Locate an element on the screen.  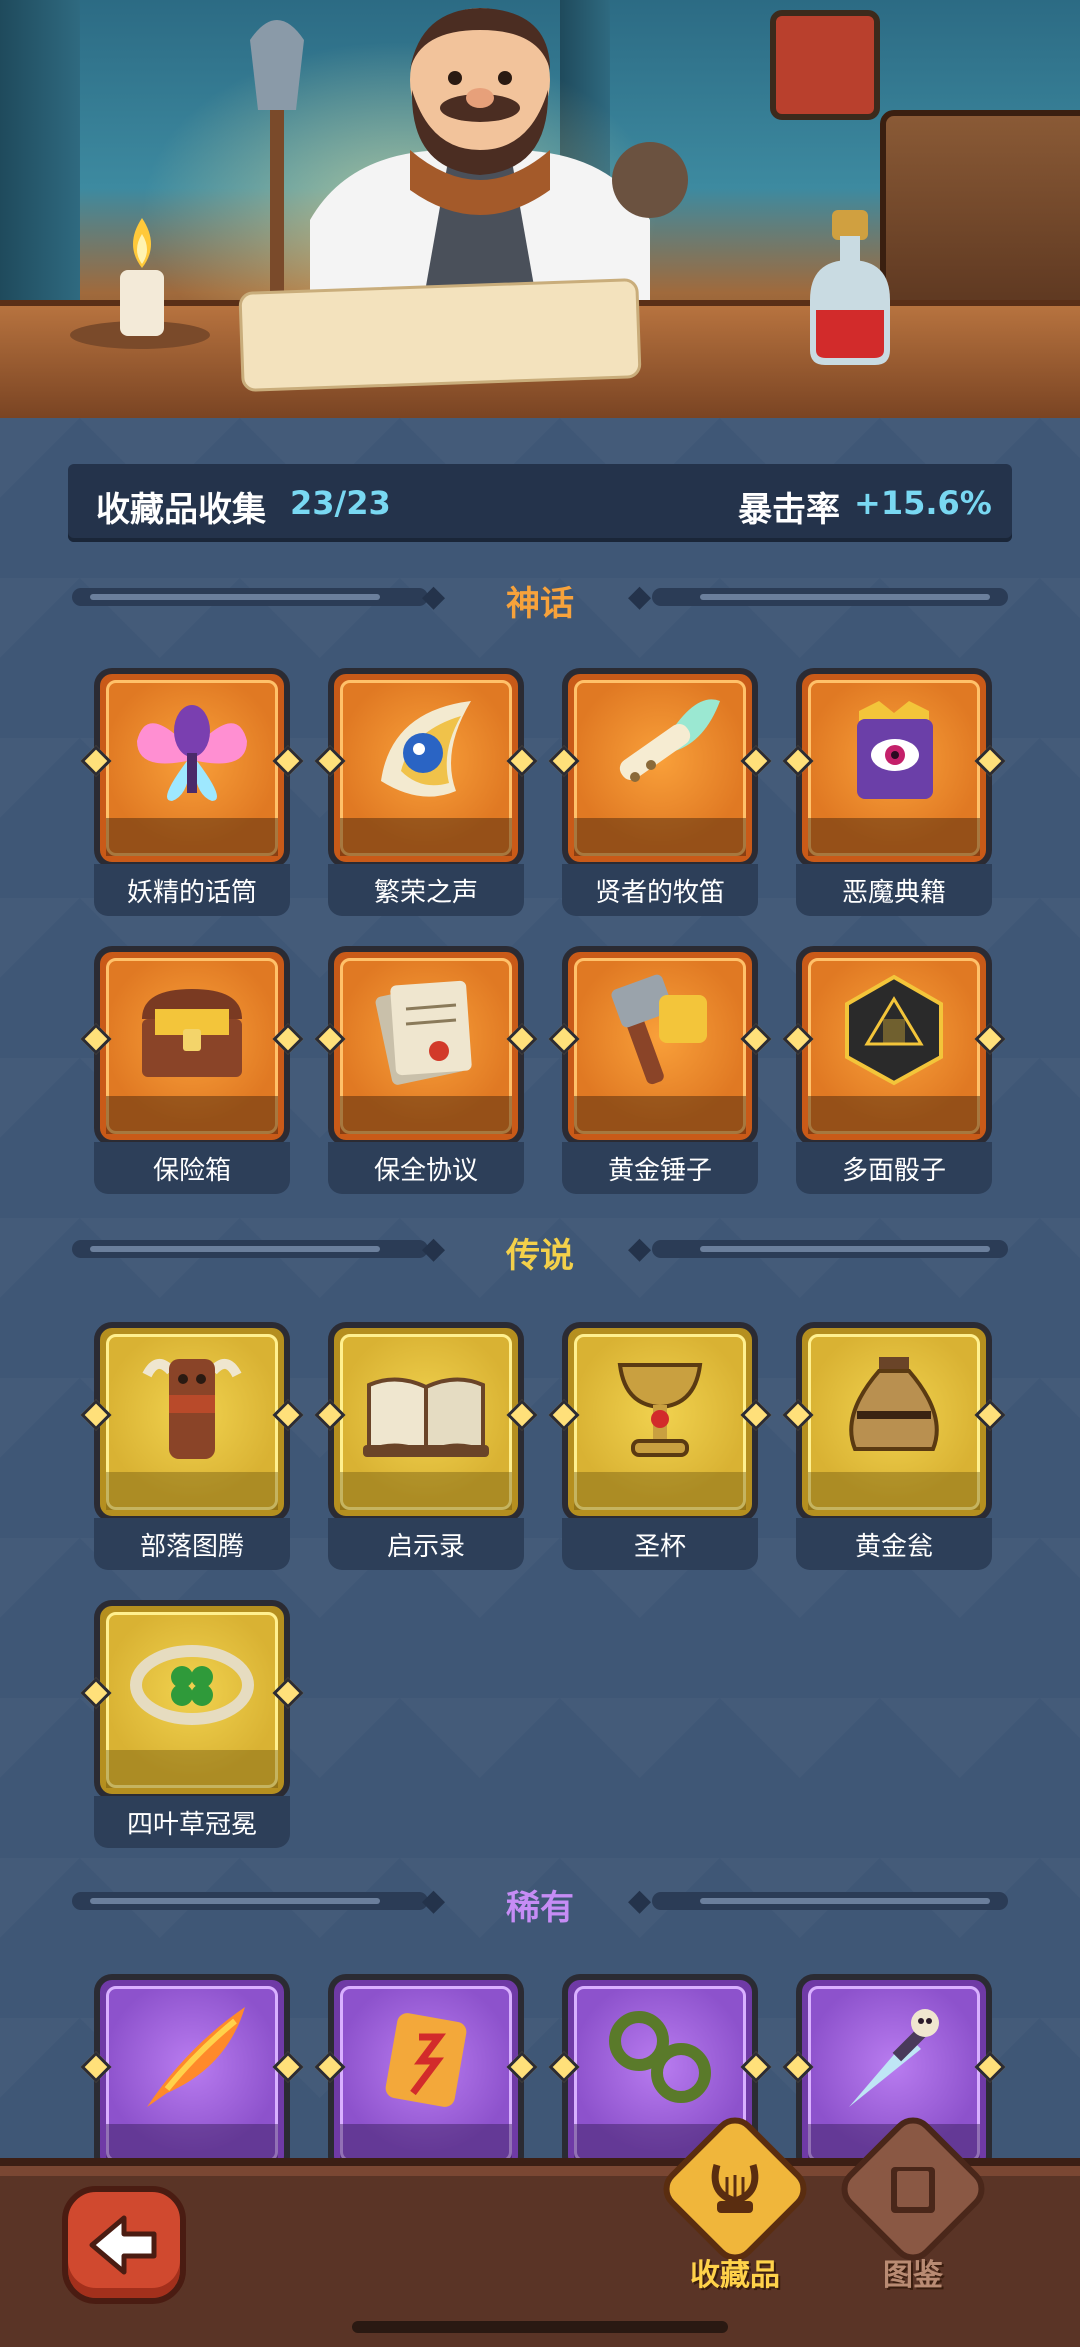
fairy-microphone-icon is located at coordinates (192, 751).